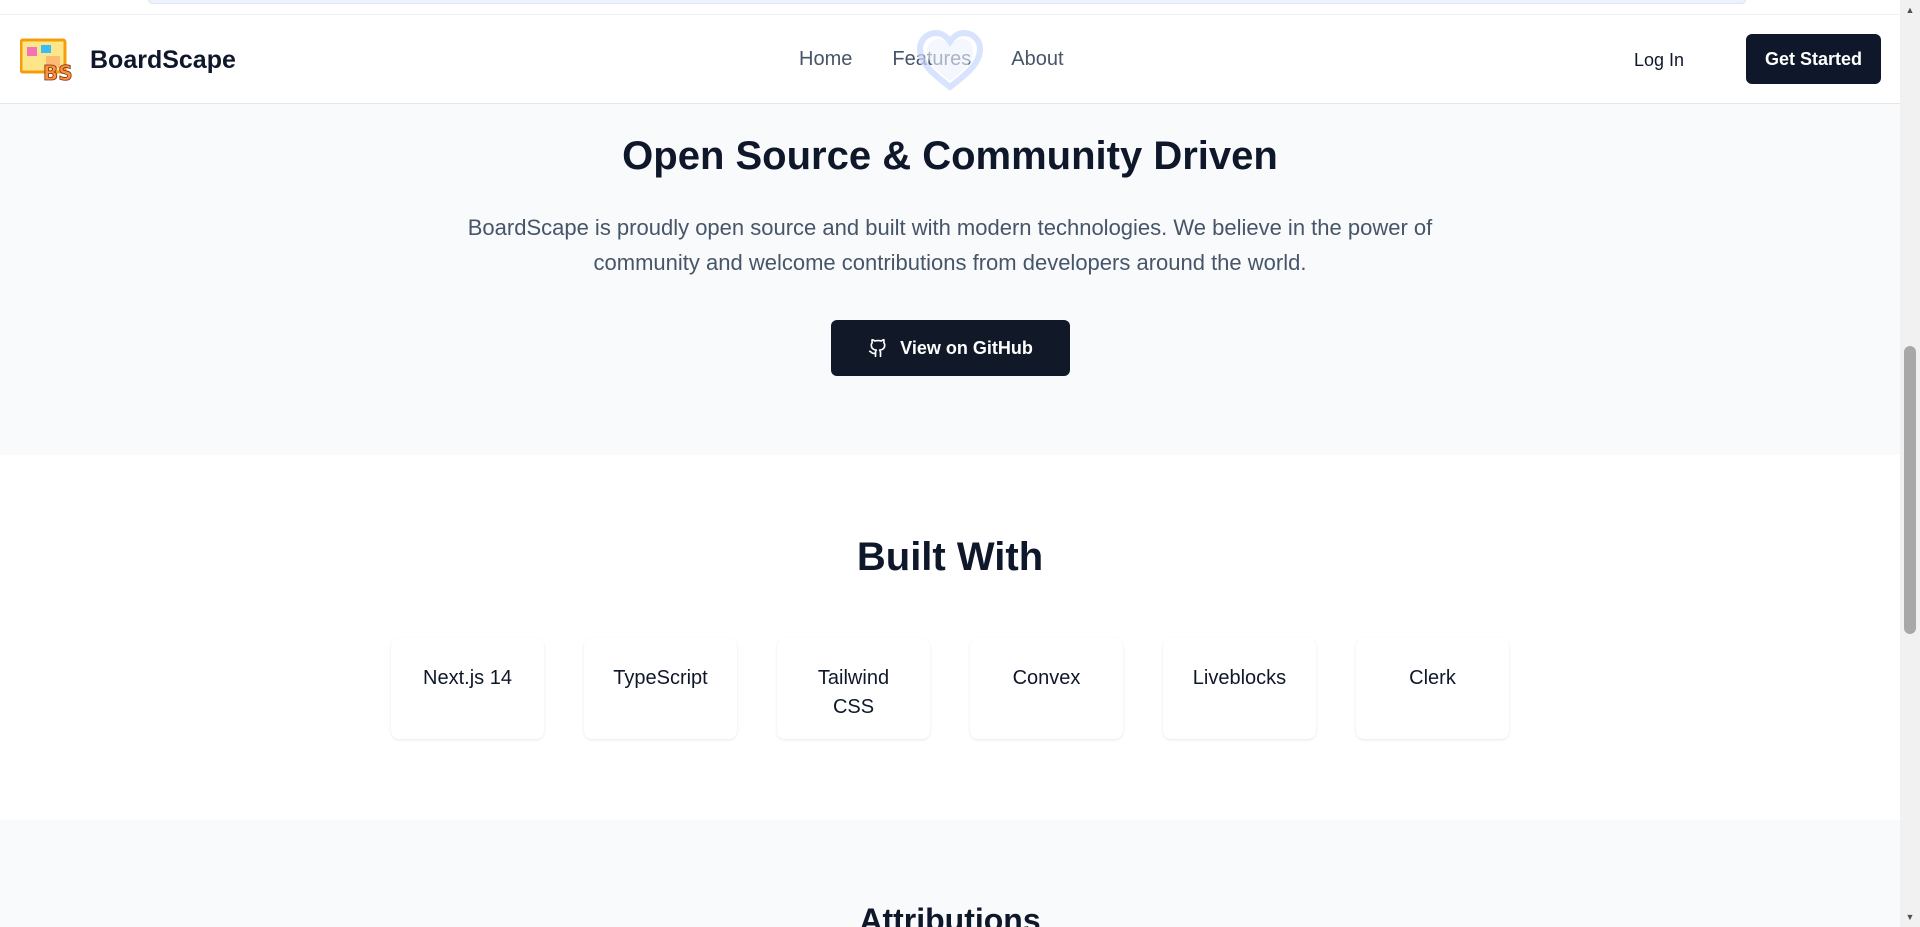 The height and width of the screenshot is (927, 1920). What do you see at coordinates (1239, 688) in the screenshot?
I see `tech-card-liveblocks: Liveblocks` at bounding box center [1239, 688].